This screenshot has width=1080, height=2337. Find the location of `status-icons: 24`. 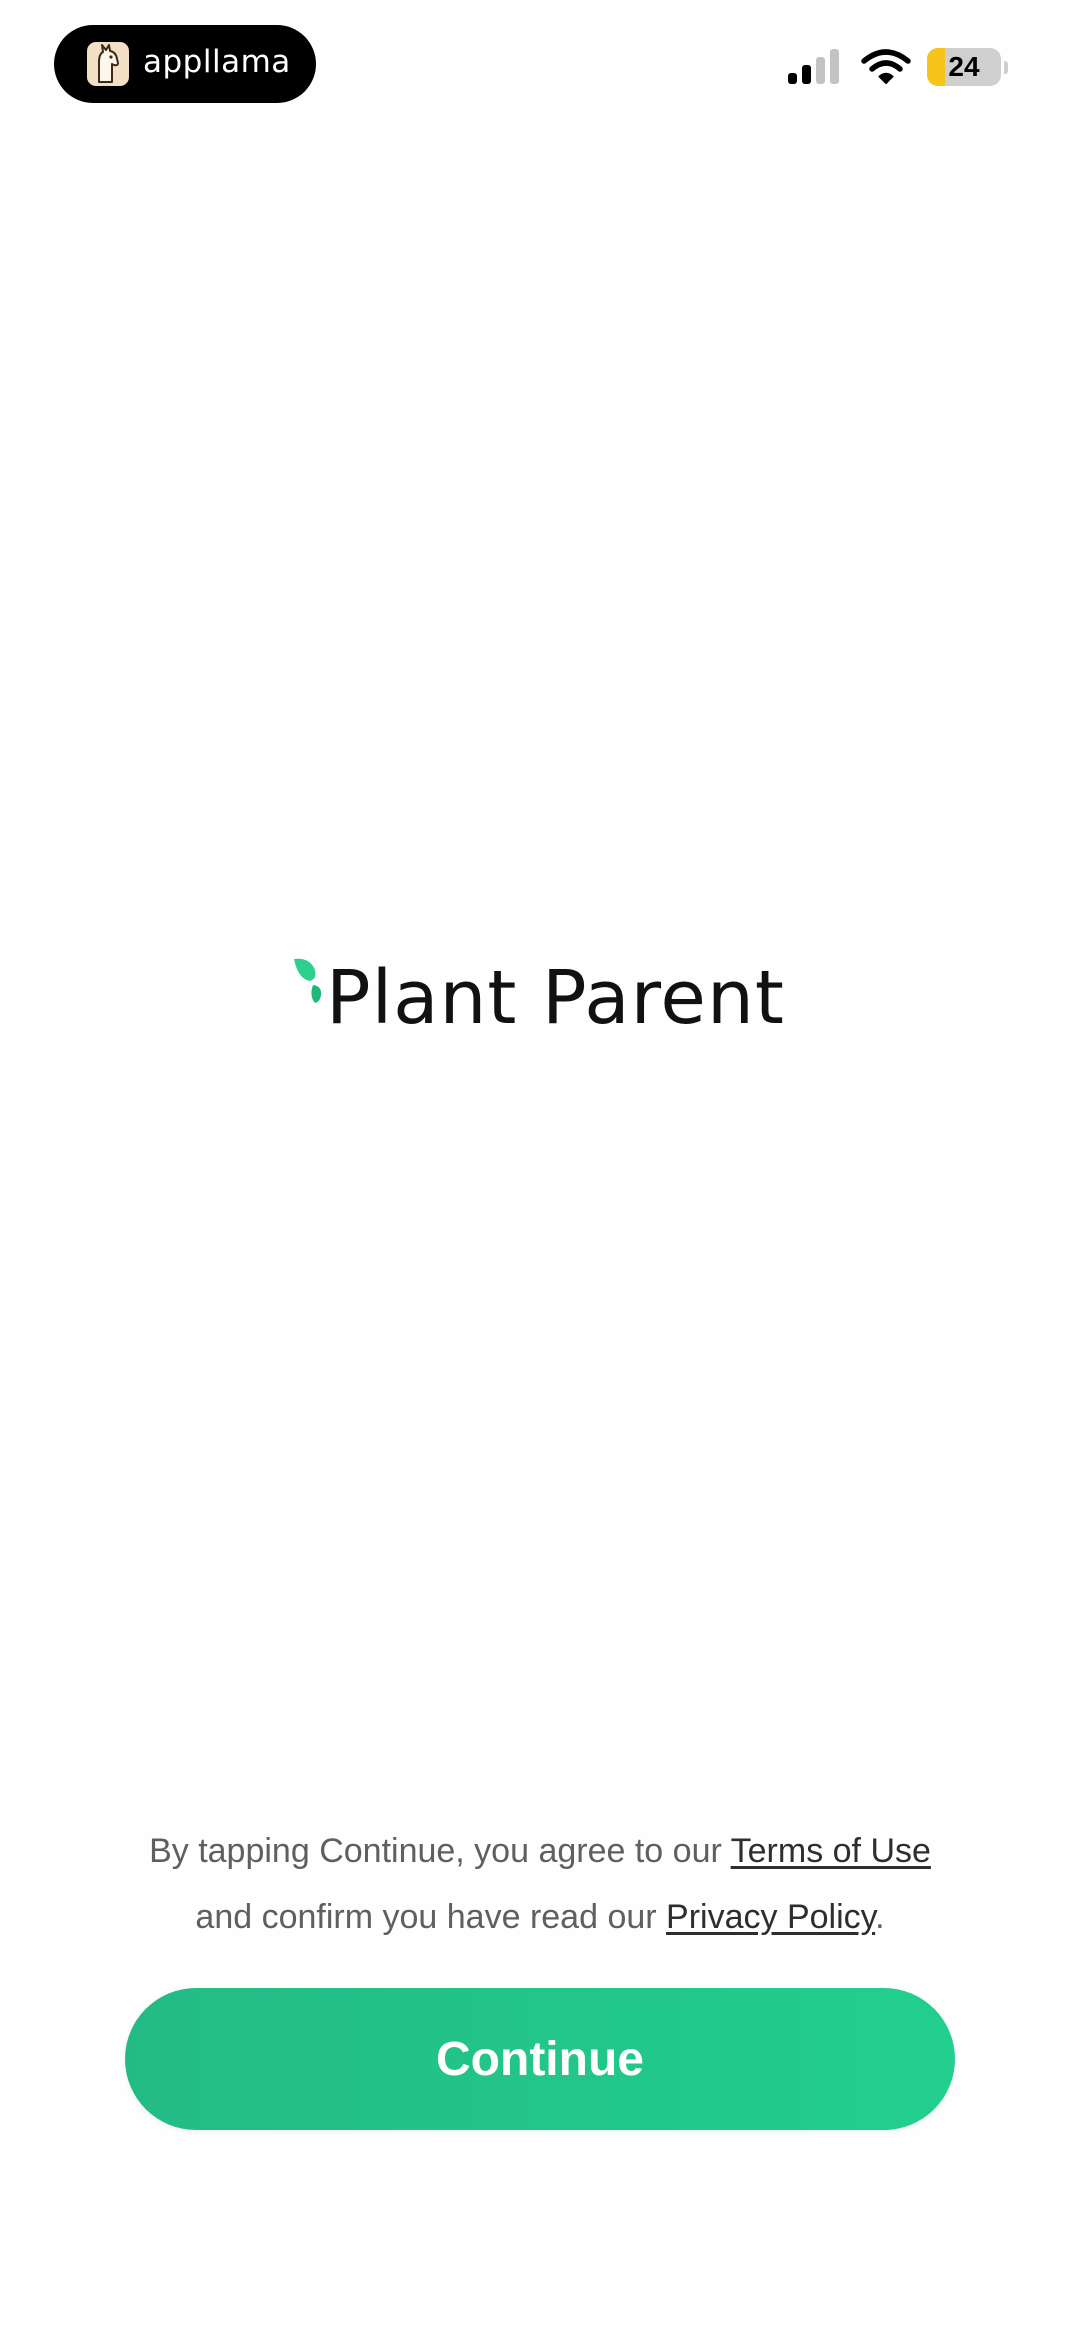

status-icons: 24 is located at coordinates (897, 67).